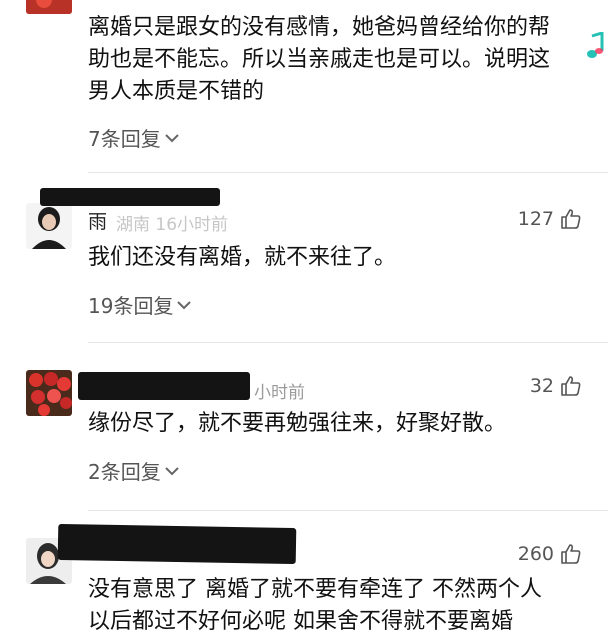 The image size is (608, 640). Describe the element at coordinates (297, 423) in the screenshot. I see `comment-line: 缘份尽了，就不要再勉强往来，好聚好散。` at that location.